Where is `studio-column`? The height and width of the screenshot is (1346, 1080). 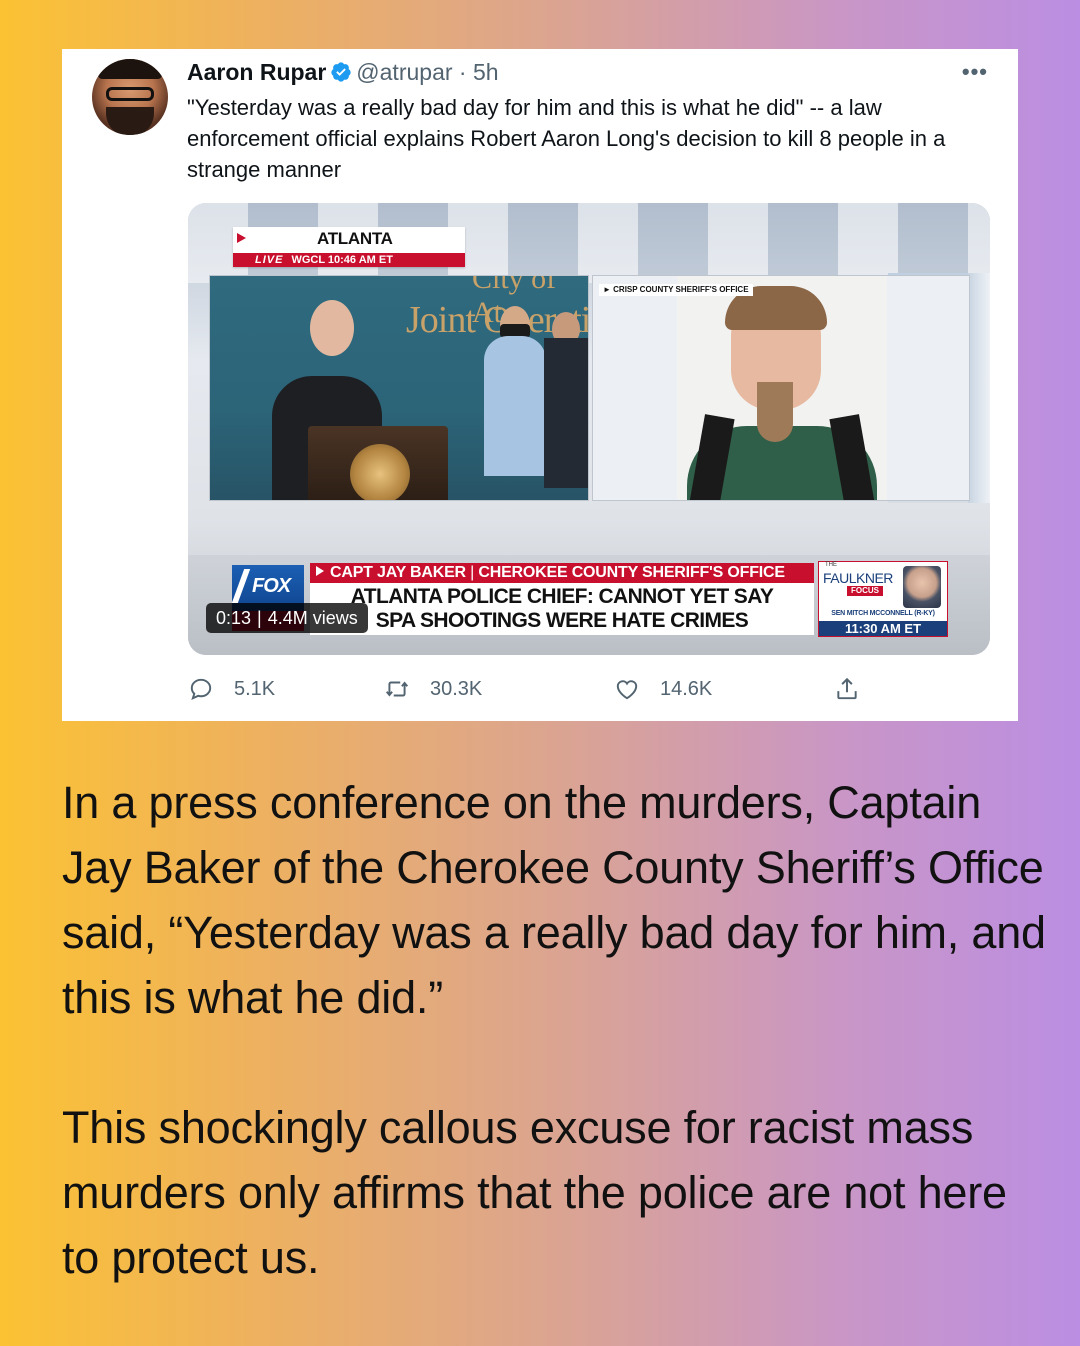
studio-column is located at coordinates (979, 388).